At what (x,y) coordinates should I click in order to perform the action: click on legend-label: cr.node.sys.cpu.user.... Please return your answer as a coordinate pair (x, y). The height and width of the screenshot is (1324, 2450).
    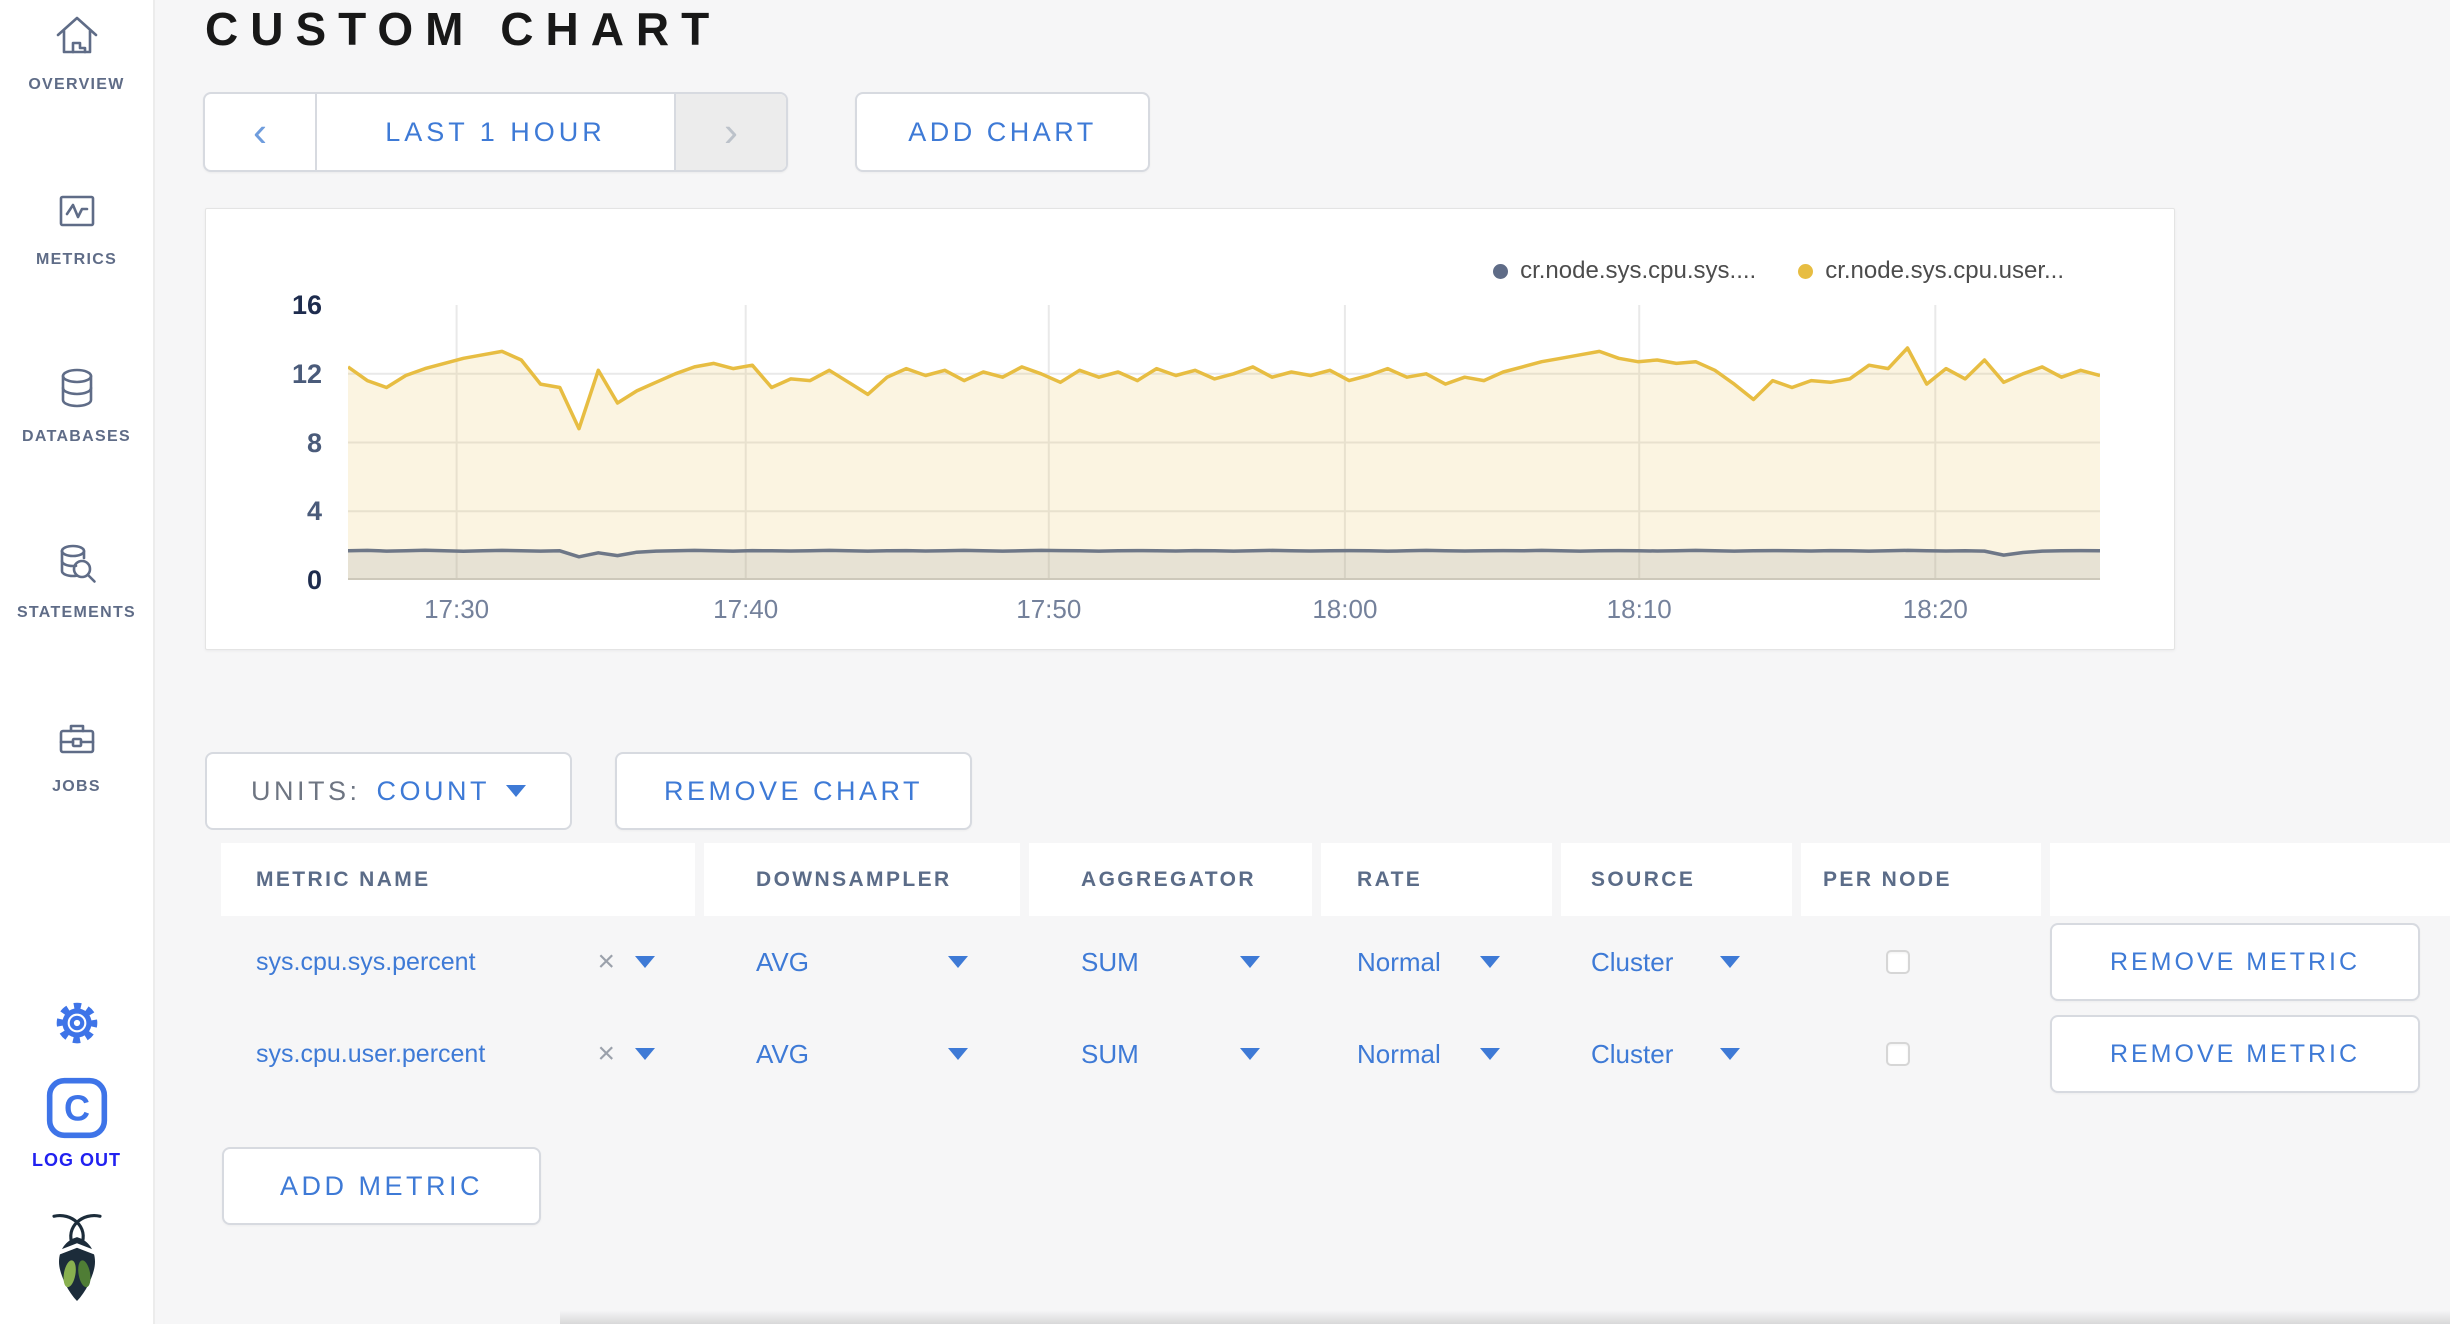
    Looking at the image, I should click on (1944, 270).